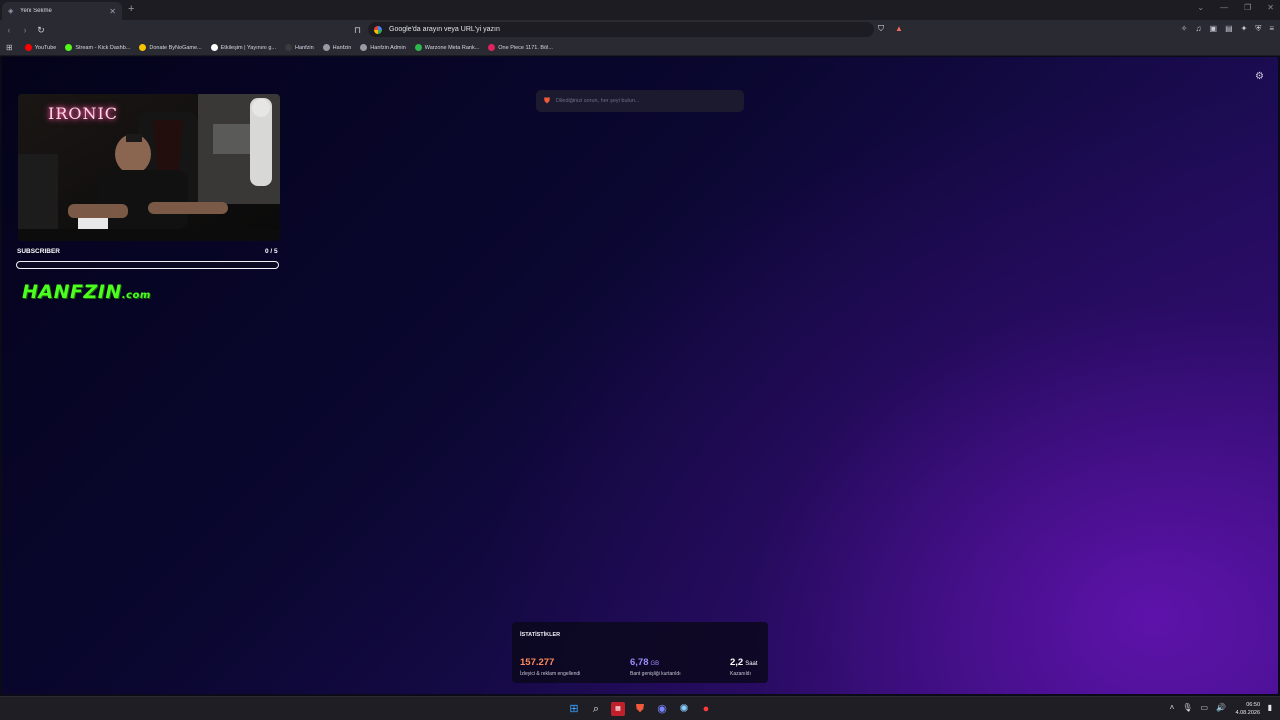 The height and width of the screenshot is (720, 1280). What do you see at coordinates (83, 113) in the screenshot?
I see `neon-sign-text: IRONIC` at bounding box center [83, 113].